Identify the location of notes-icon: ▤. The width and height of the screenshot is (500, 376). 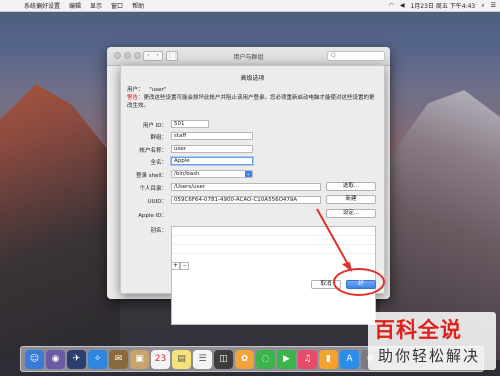
(181, 359).